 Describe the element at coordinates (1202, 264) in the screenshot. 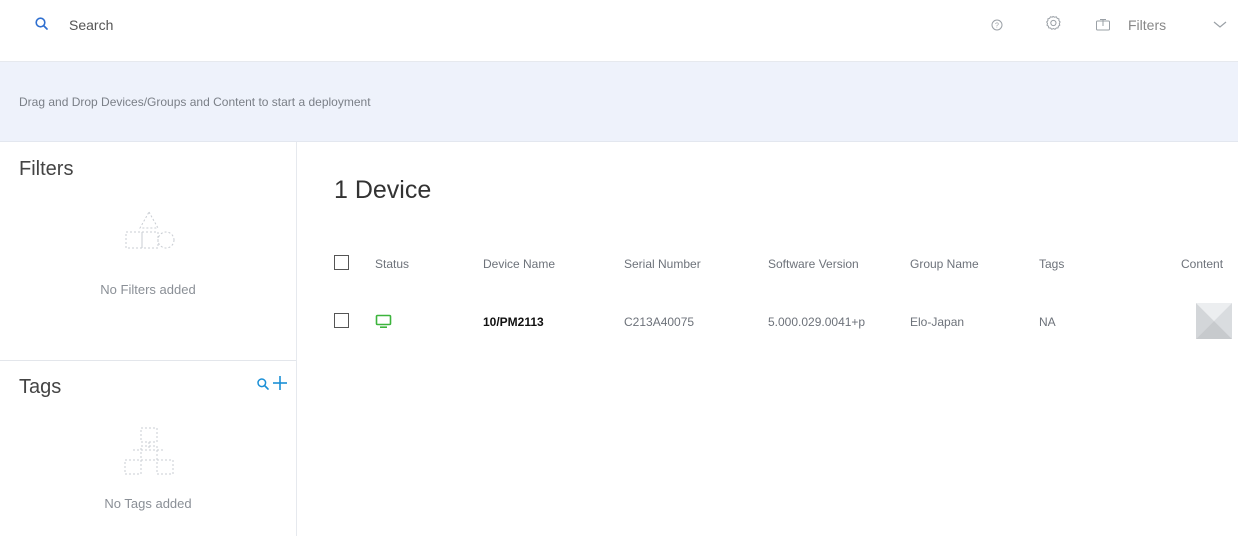

I see `column-header-content: Content` at that location.